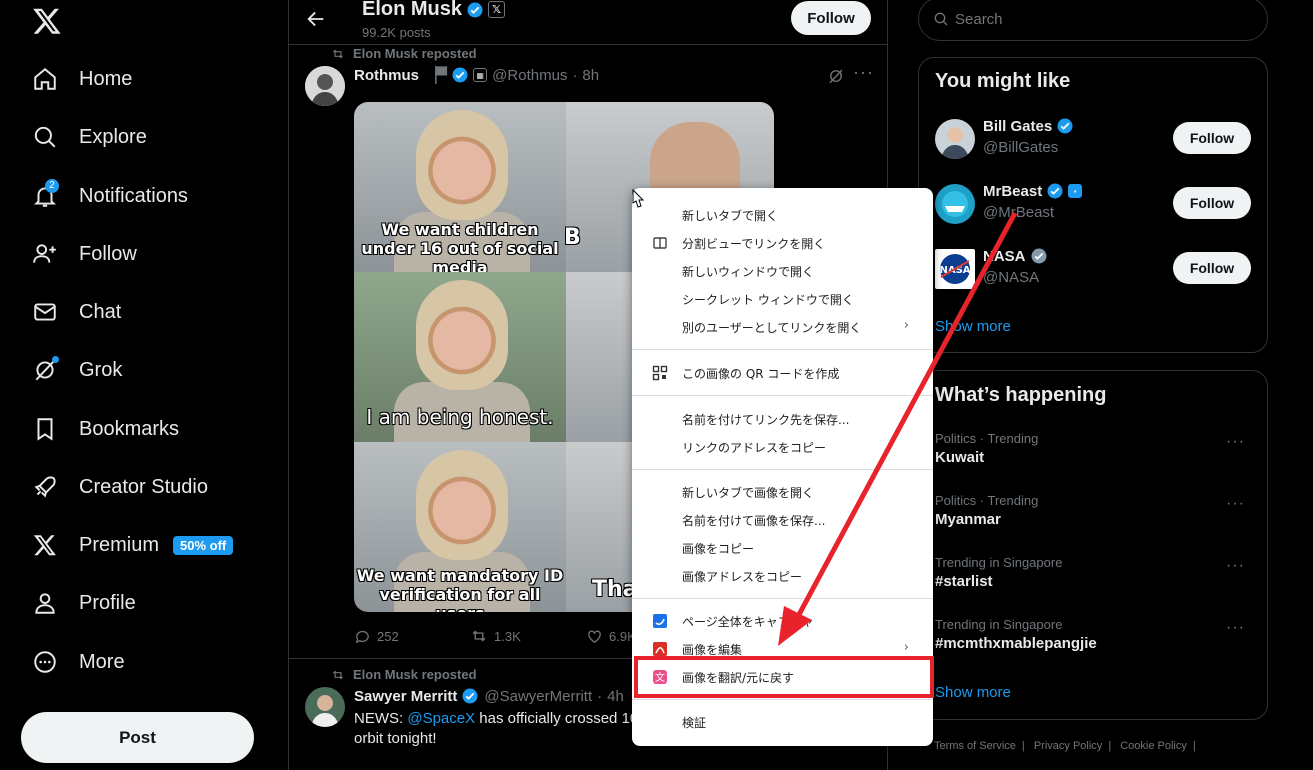 Image resolution: width=1313 pixels, height=770 pixels. I want to click on nav-profile: Profile, so click(83, 603).